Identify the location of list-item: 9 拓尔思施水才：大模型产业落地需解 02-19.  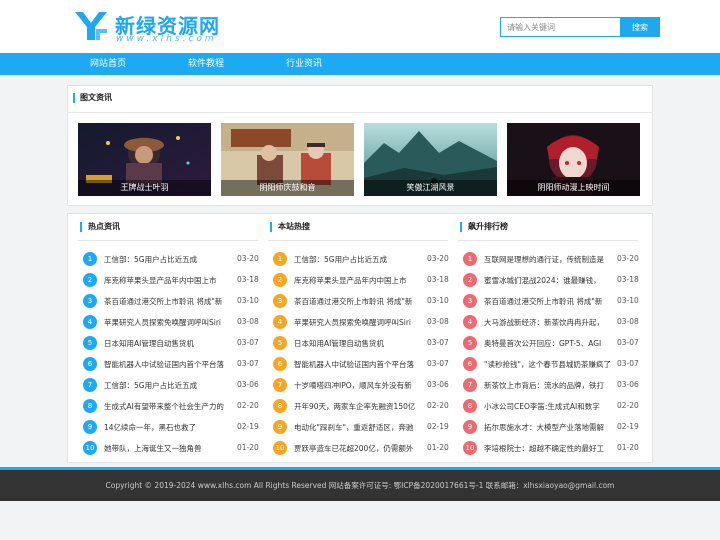
(551, 427).